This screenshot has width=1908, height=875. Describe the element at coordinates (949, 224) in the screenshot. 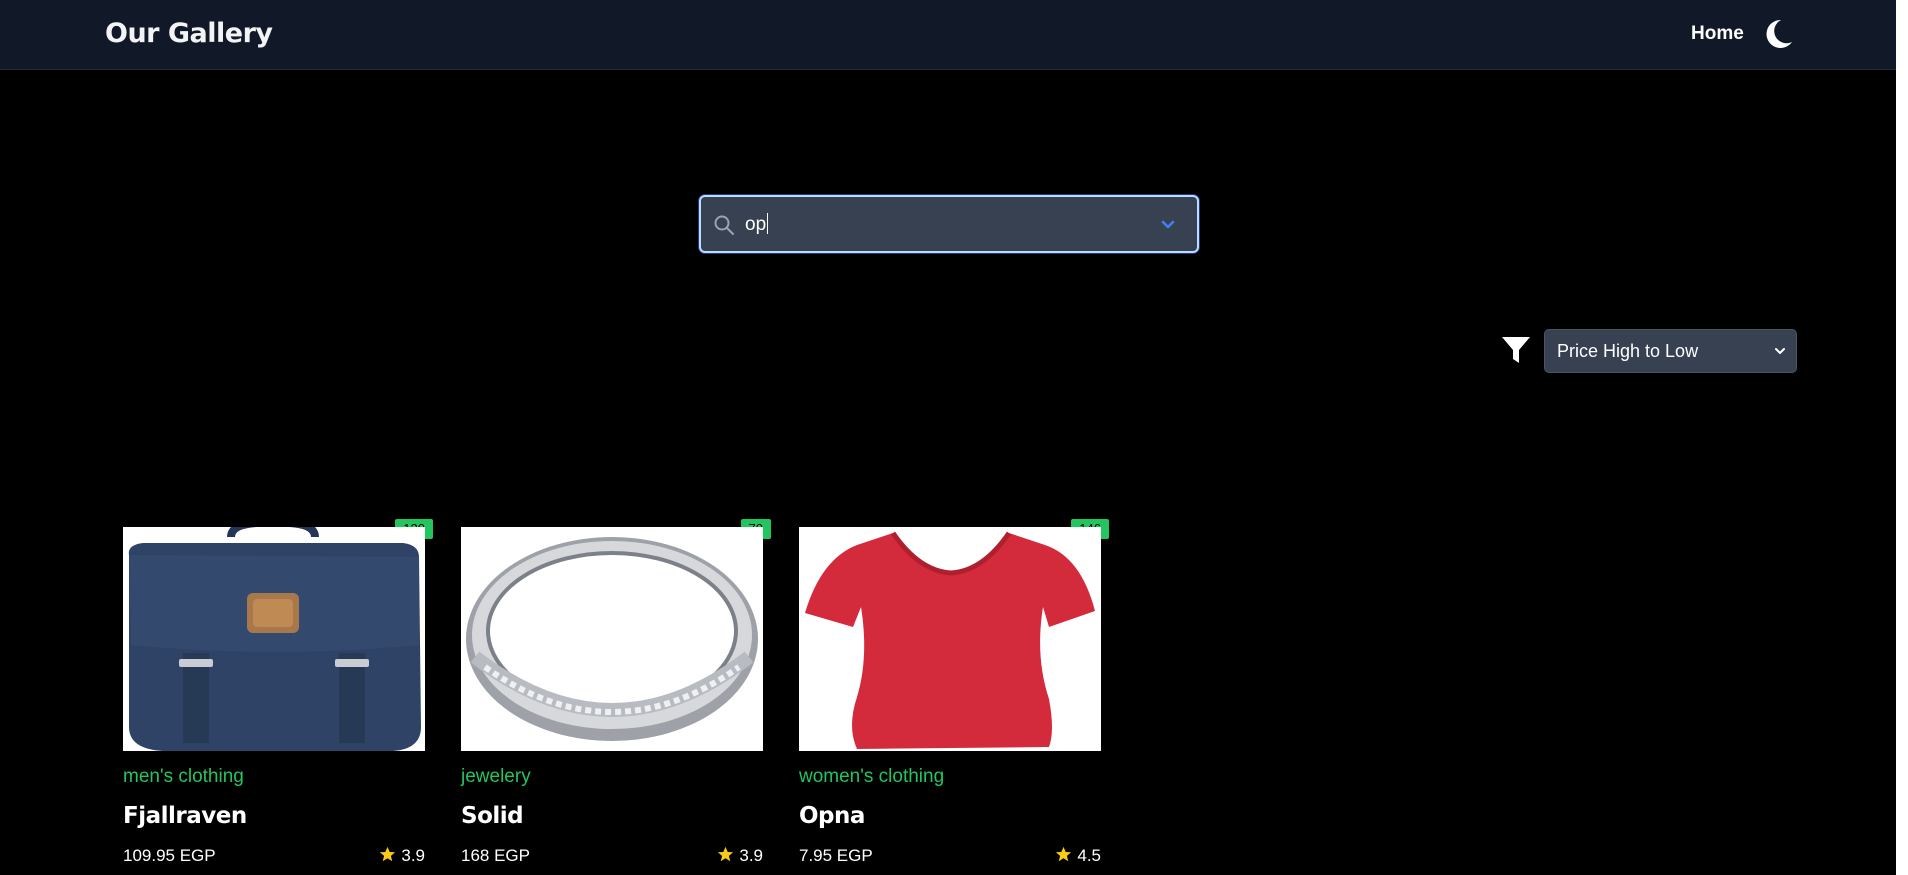

I see `search-combobox: op` at that location.